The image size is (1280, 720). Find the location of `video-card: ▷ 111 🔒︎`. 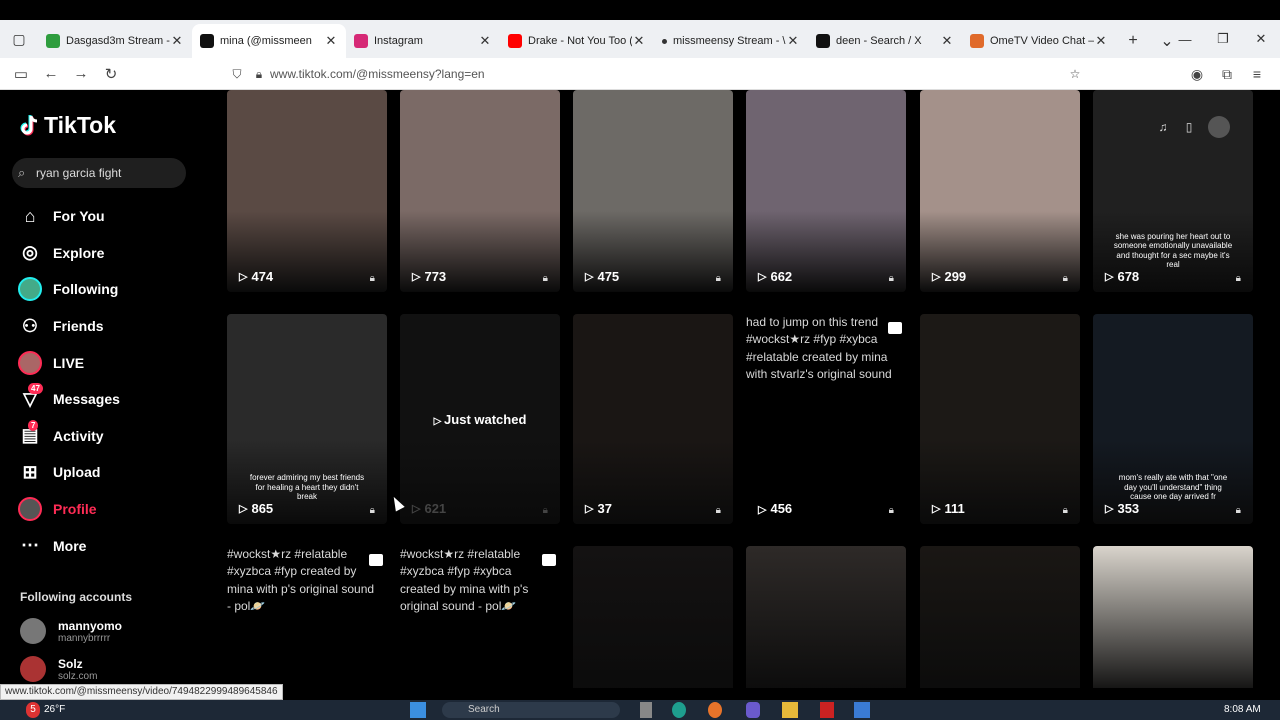

video-card: ▷ 111 🔒︎ is located at coordinates (1000, 419).